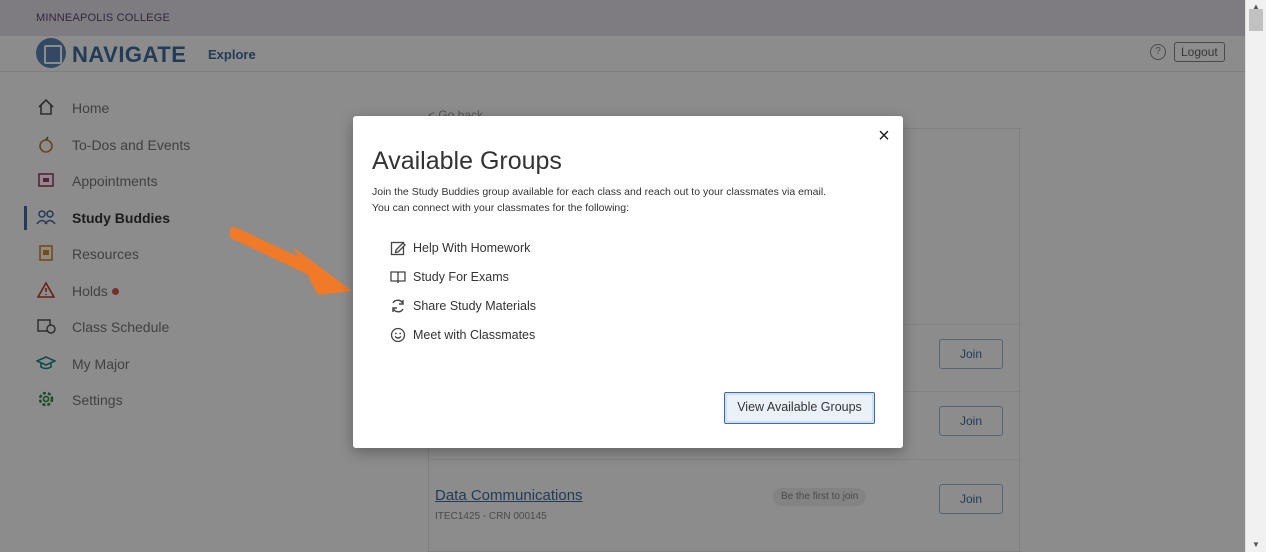  What do you see at coordinates (398, 306) in the screenshot?
I see `refresh-icon` at bounding box center [398, 306].